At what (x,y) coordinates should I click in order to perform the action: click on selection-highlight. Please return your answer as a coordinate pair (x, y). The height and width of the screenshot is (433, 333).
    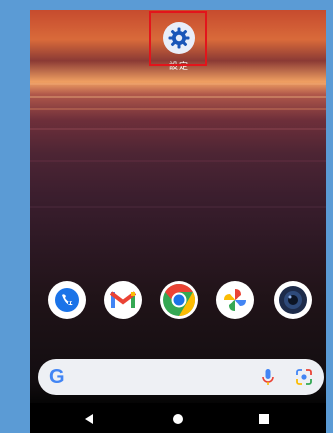
    Looking at the image, I should click on (178, 38).